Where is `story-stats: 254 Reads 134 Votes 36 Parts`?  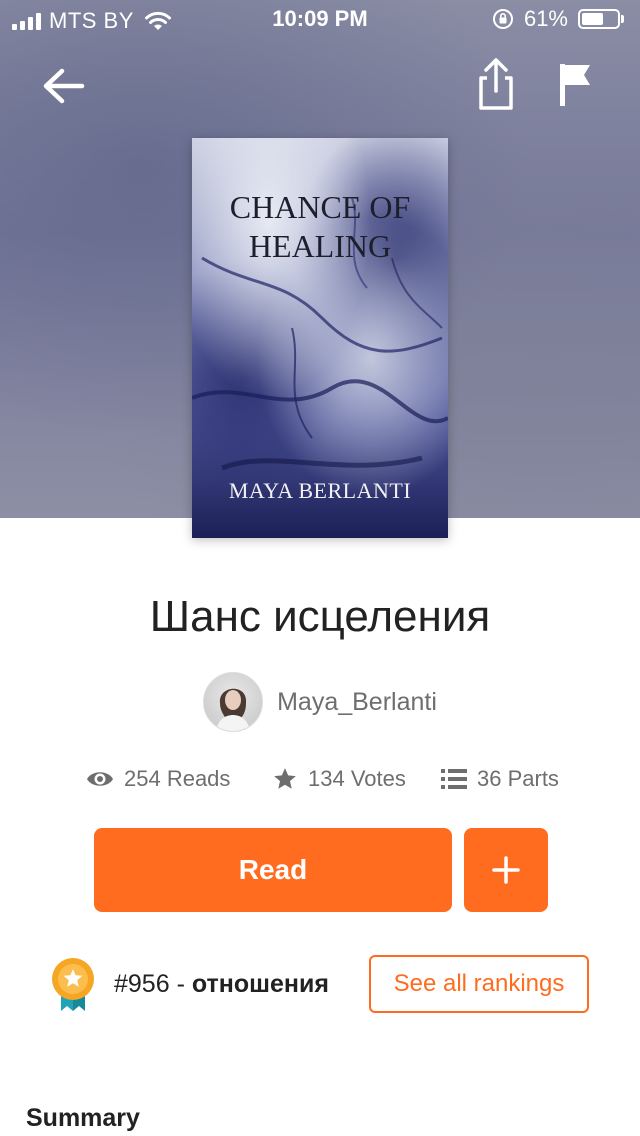
story-stats: 254 Reads 134 Votes 36 Parts is located at coordinates (320, 781).